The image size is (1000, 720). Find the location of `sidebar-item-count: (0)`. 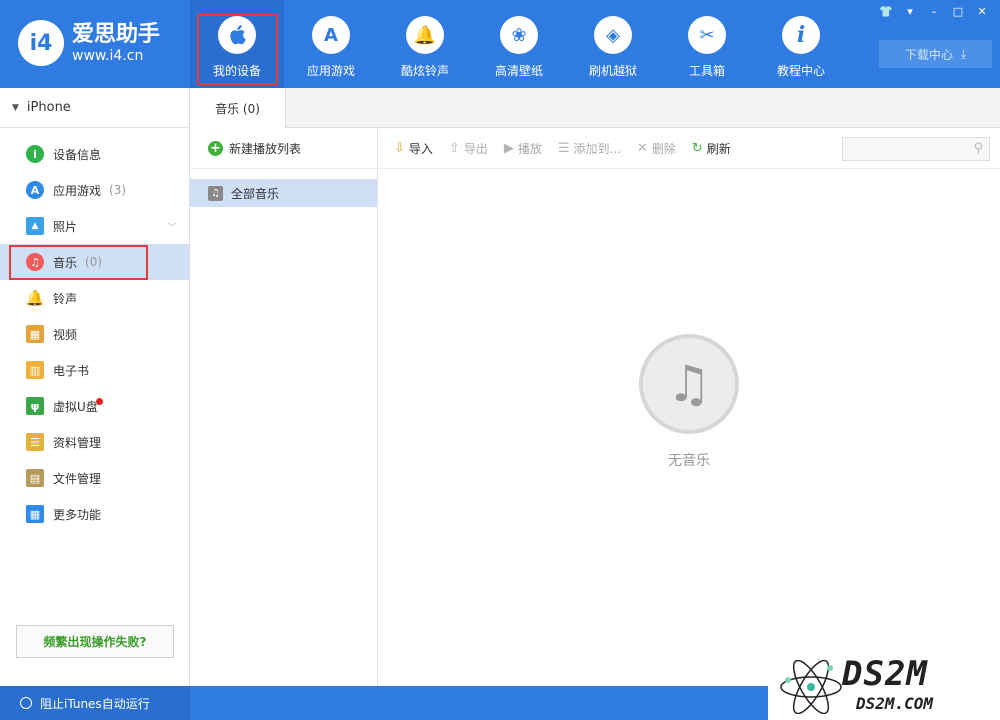

sidebar-item-count: (0) is located at coordinates (94, 262).